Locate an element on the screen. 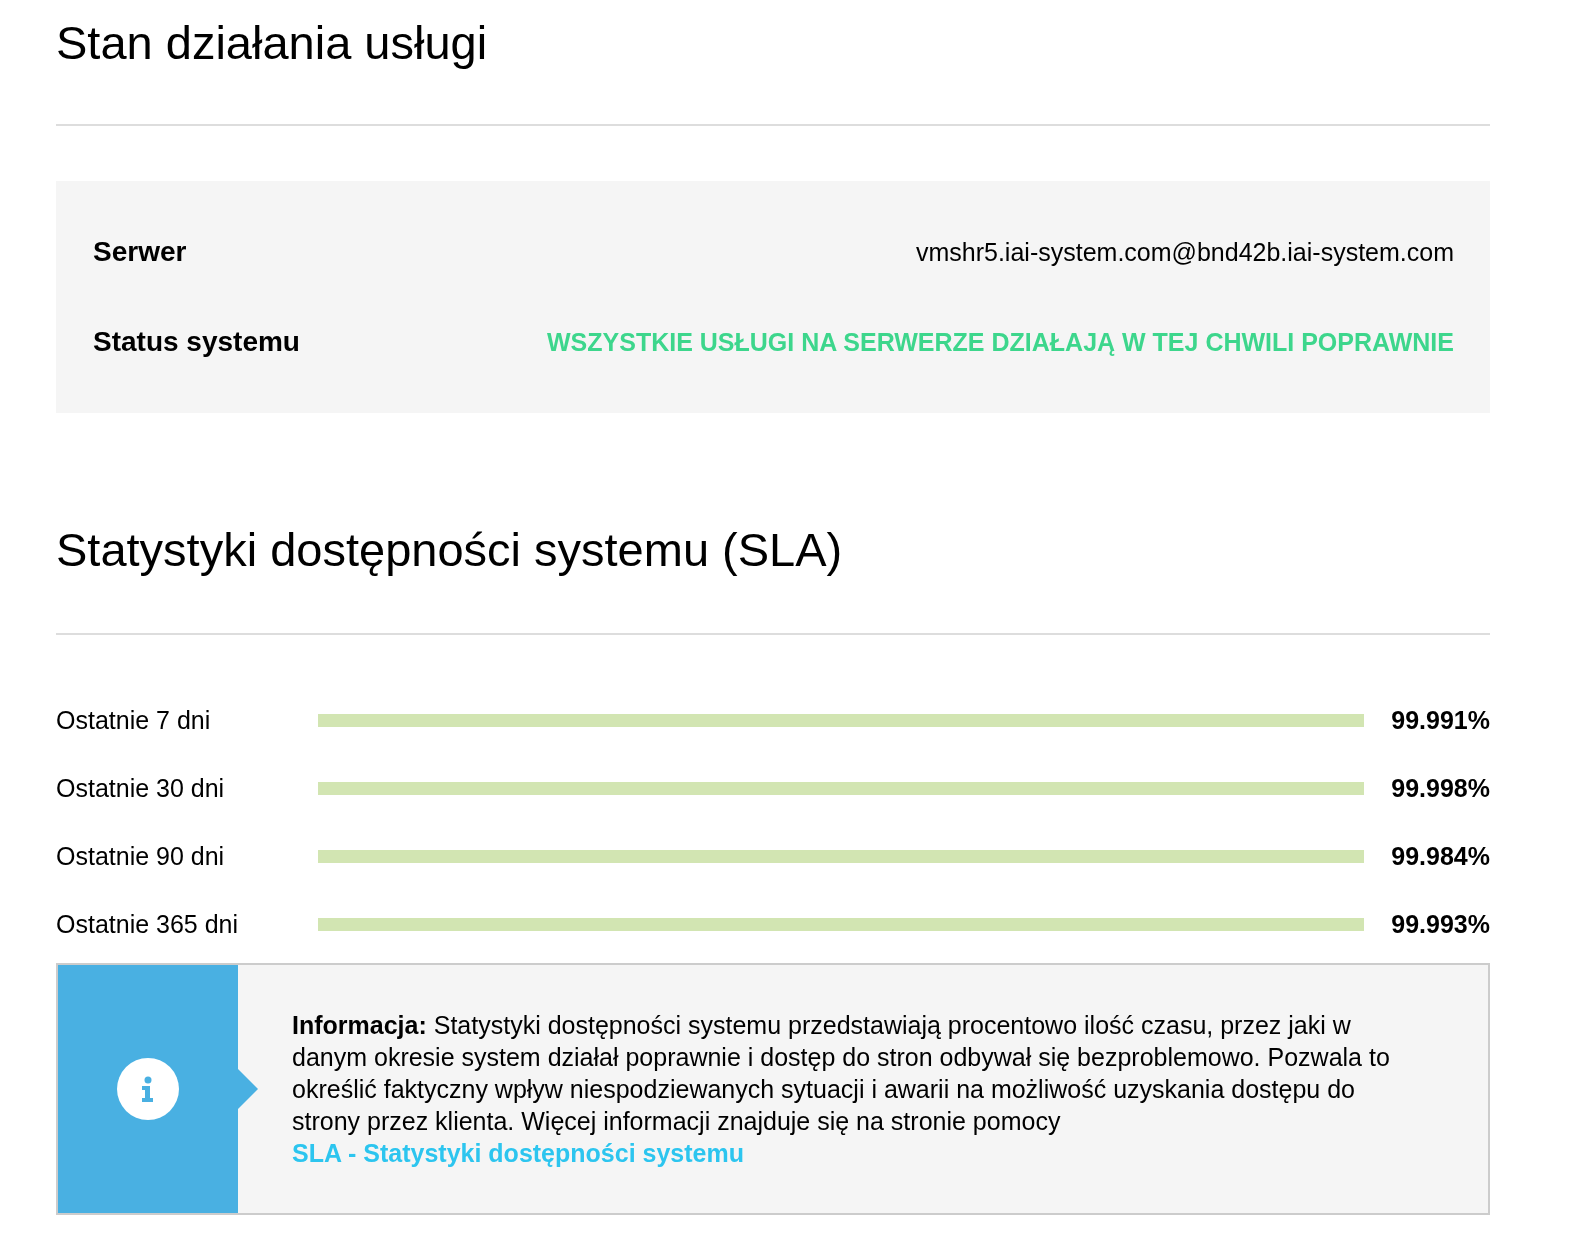 Image resolution: width=1570 pixels, height=1256 pixels. status-value: WSZYSTKIE USŁUGI NA SERWERZE DZIAŁAJĄ W TEJ CHWILI POPRAWNIE is located at coordinates (1000, 342).